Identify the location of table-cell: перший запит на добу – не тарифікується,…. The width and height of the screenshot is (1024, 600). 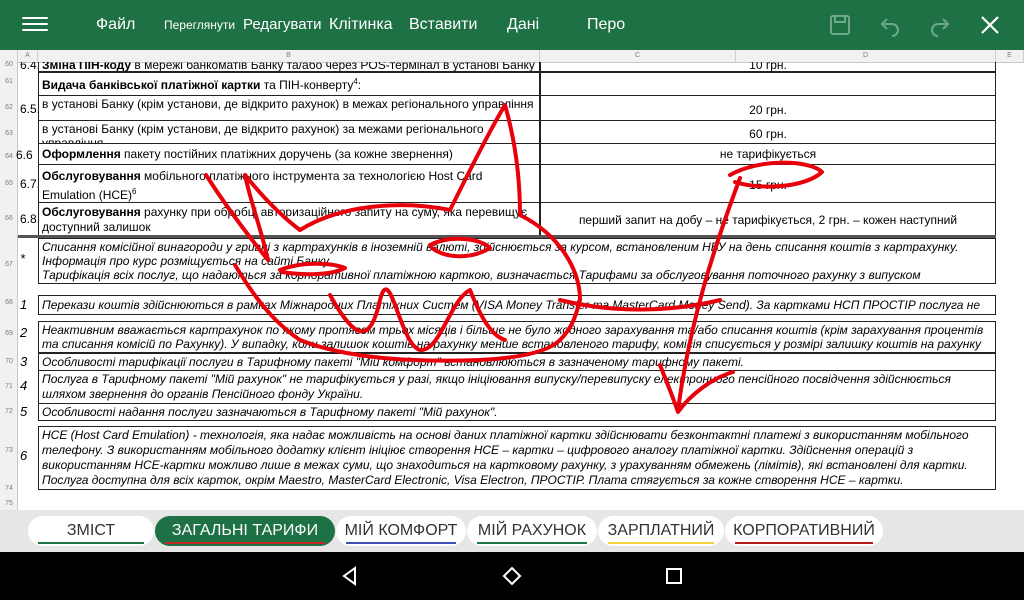
(768, 219).